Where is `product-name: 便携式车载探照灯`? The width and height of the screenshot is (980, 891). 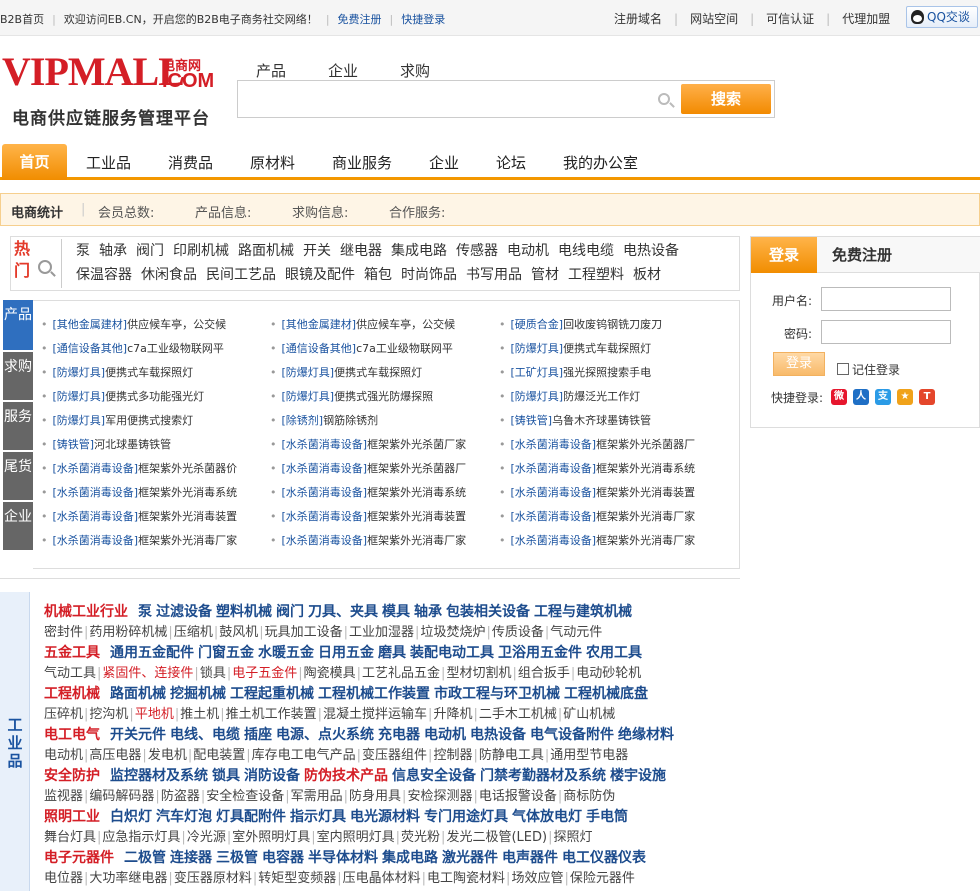
product-name: 便携式车载探照灯 is located at coordinates (607, 348).